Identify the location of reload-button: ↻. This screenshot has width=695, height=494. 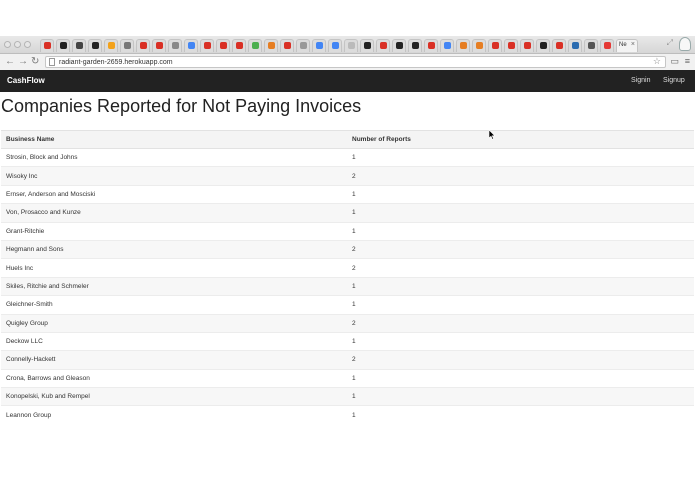
(35, 62).